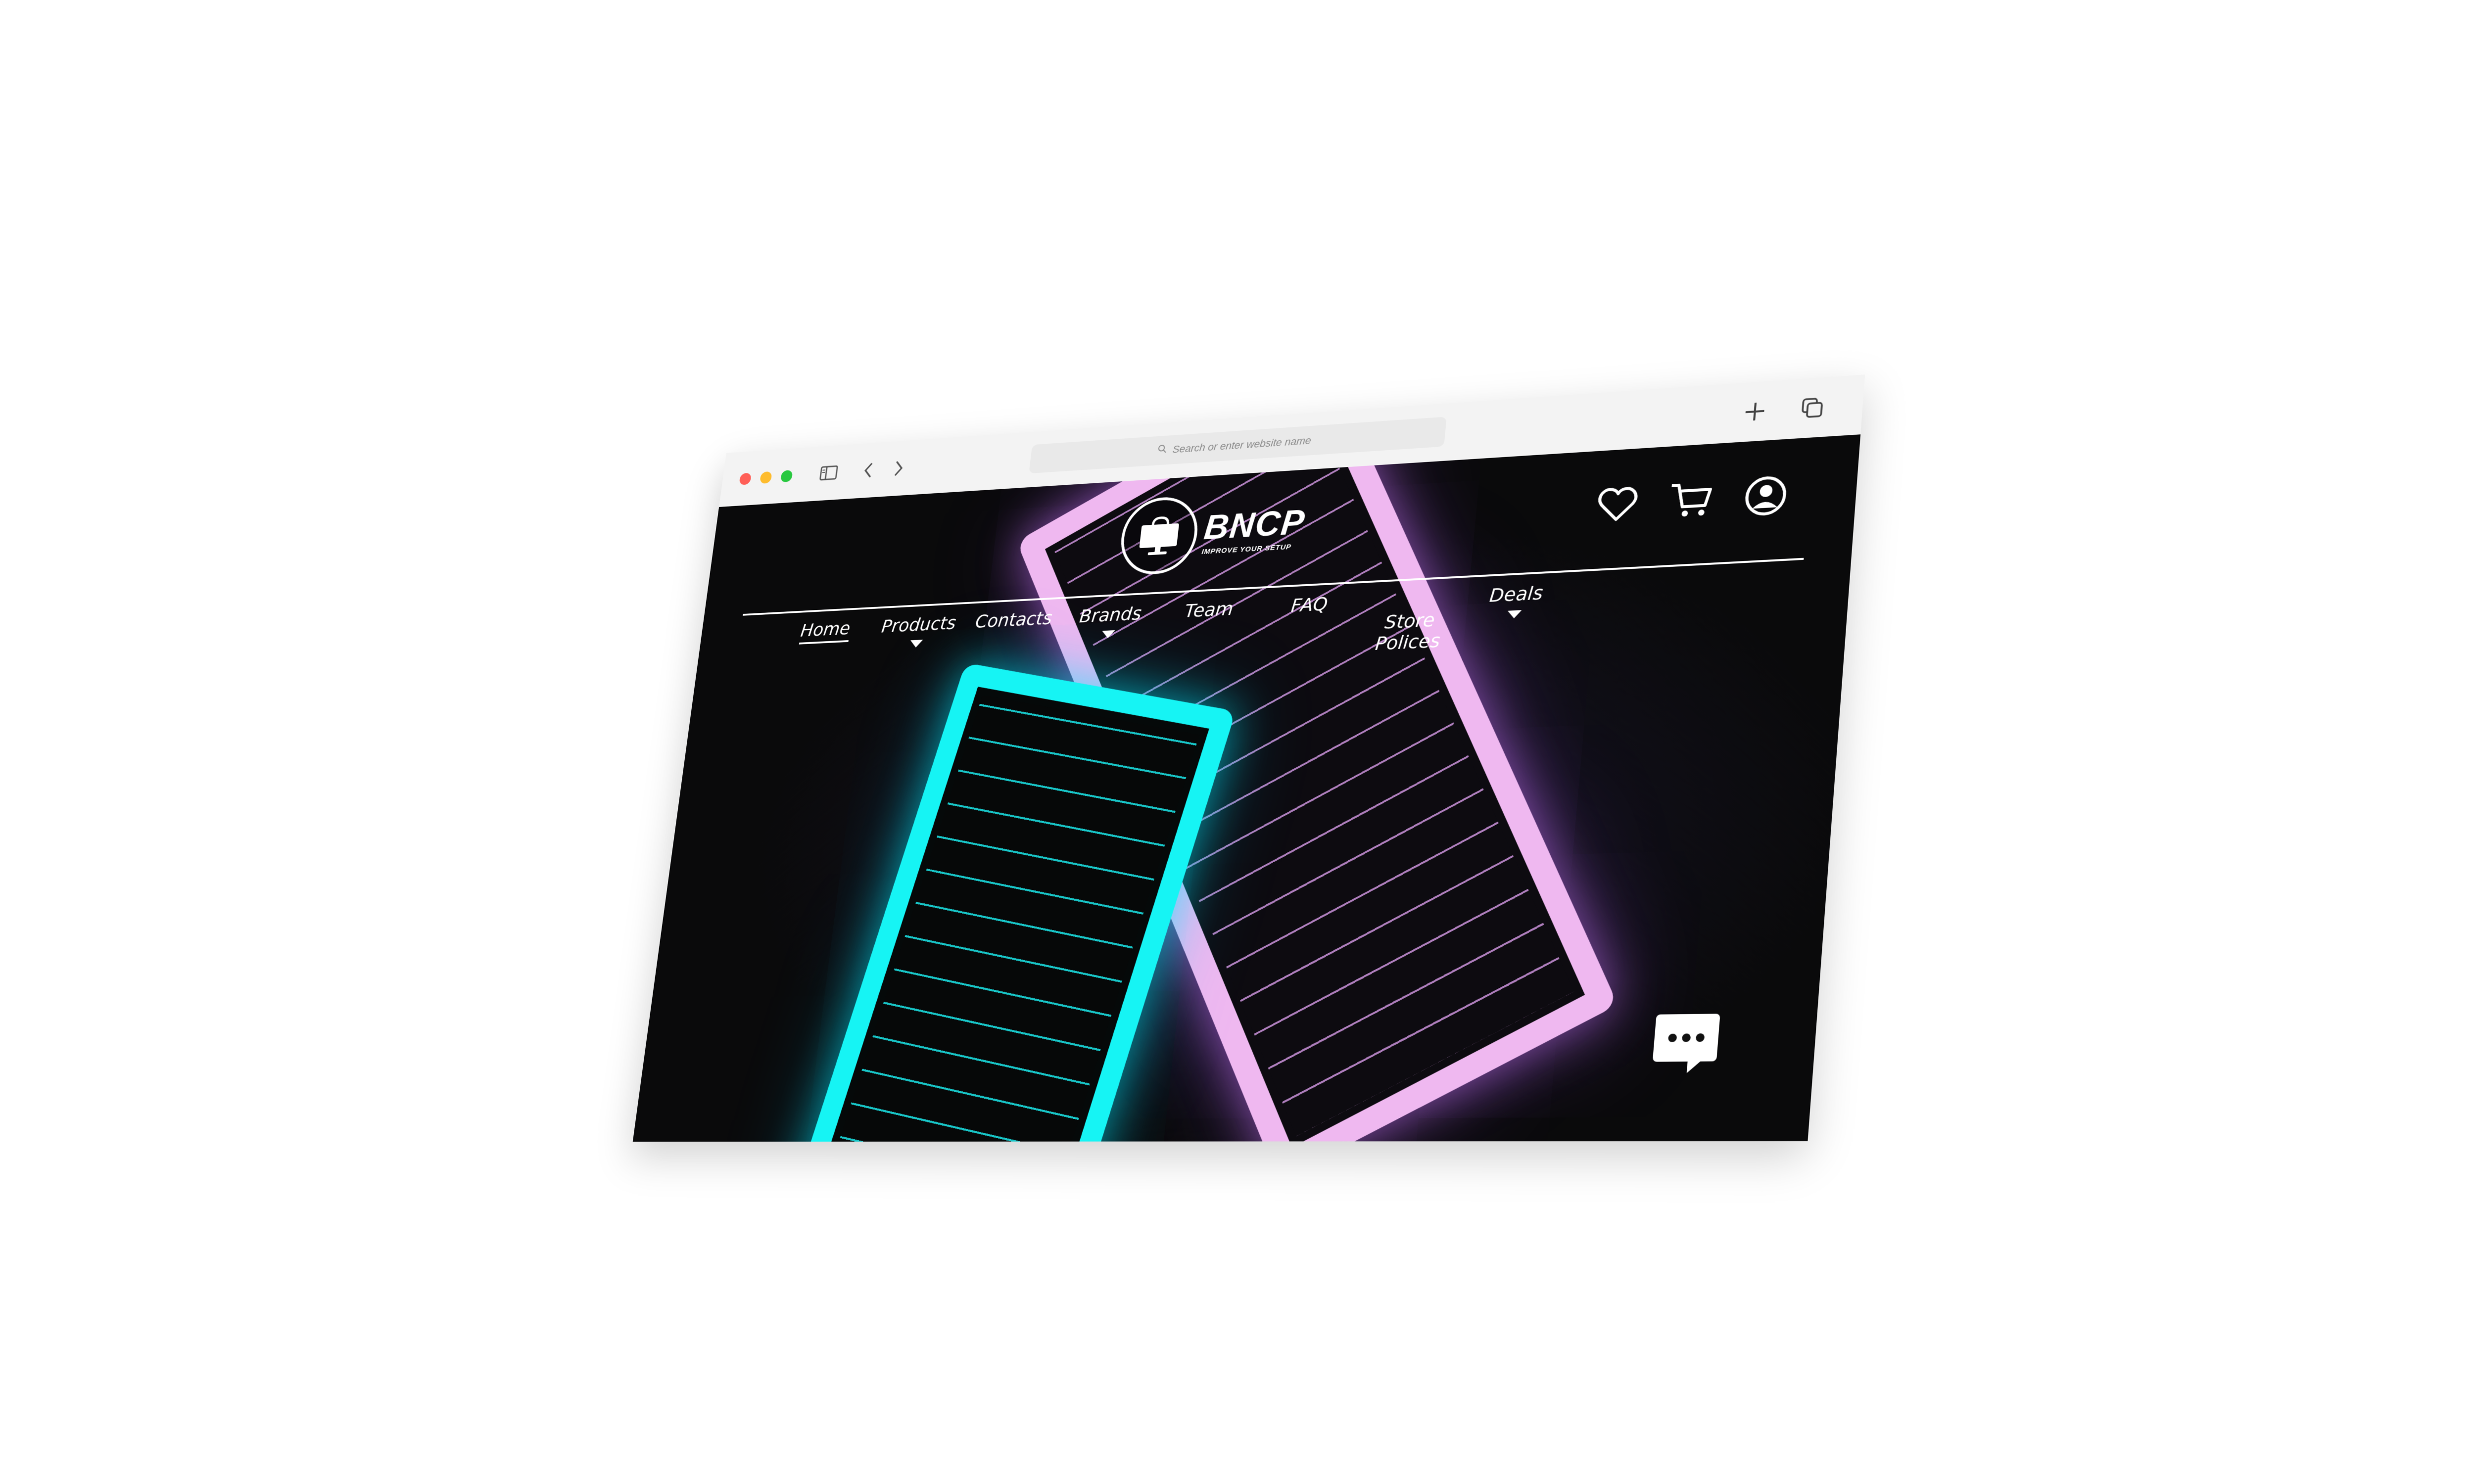 This screenshot has height=1484, width=2474. I want to click on logo-wordmark: BNCP IMPROVE YOUR SETUP, so click(1254, 529).